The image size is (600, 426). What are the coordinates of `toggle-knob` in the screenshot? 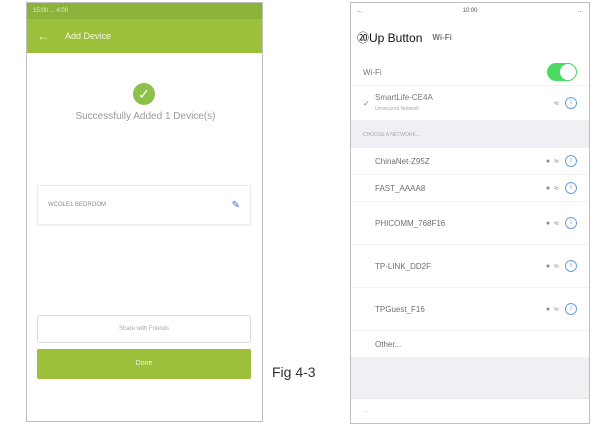 It's located at (568, 72).